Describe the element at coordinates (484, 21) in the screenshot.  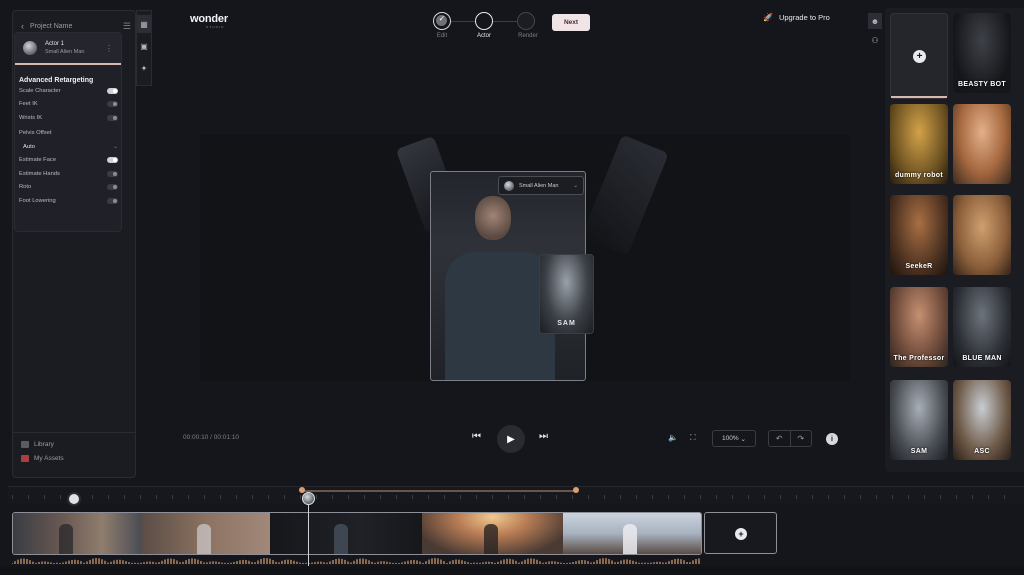
I see `step-actor` at that location.